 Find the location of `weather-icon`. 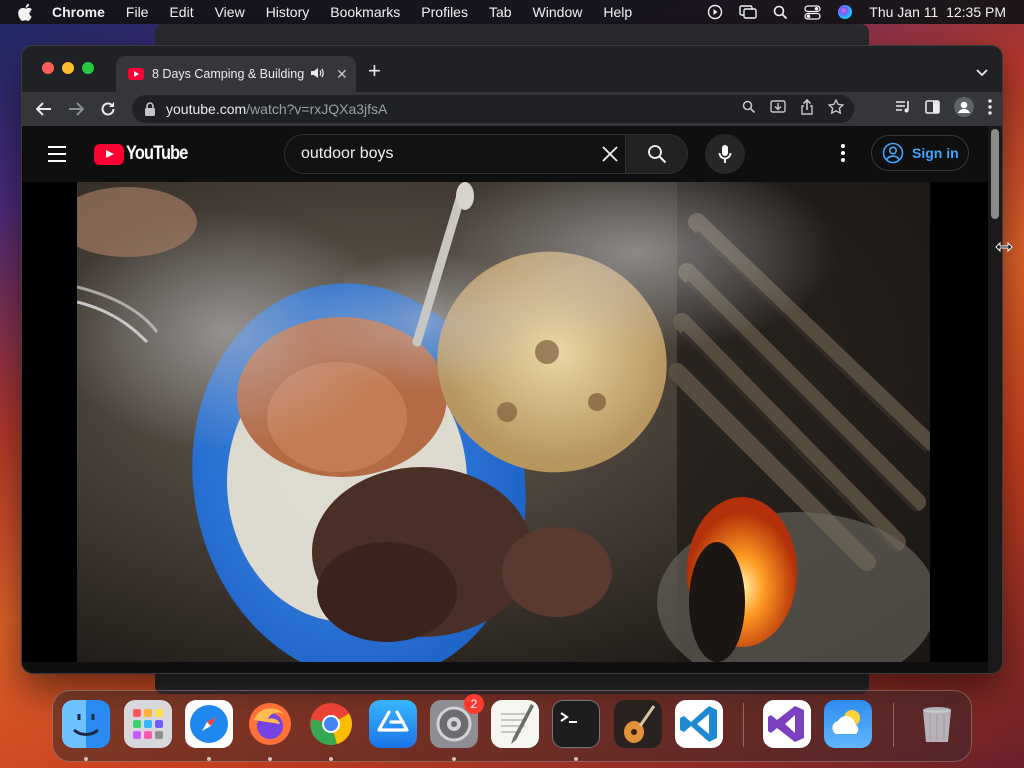

weather-icon is located at coordinates (848, 724).